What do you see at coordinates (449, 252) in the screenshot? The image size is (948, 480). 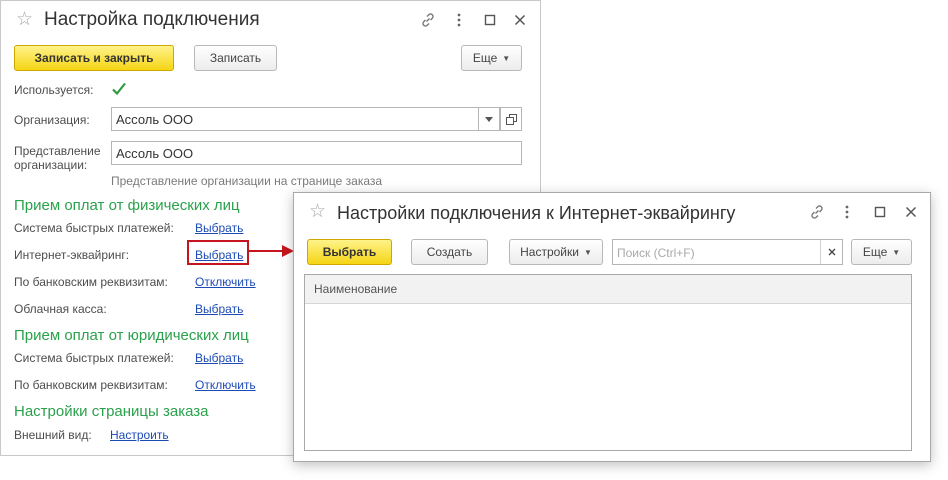 I see `dialog-create-button: Создать` at bounding box center [449, 252].